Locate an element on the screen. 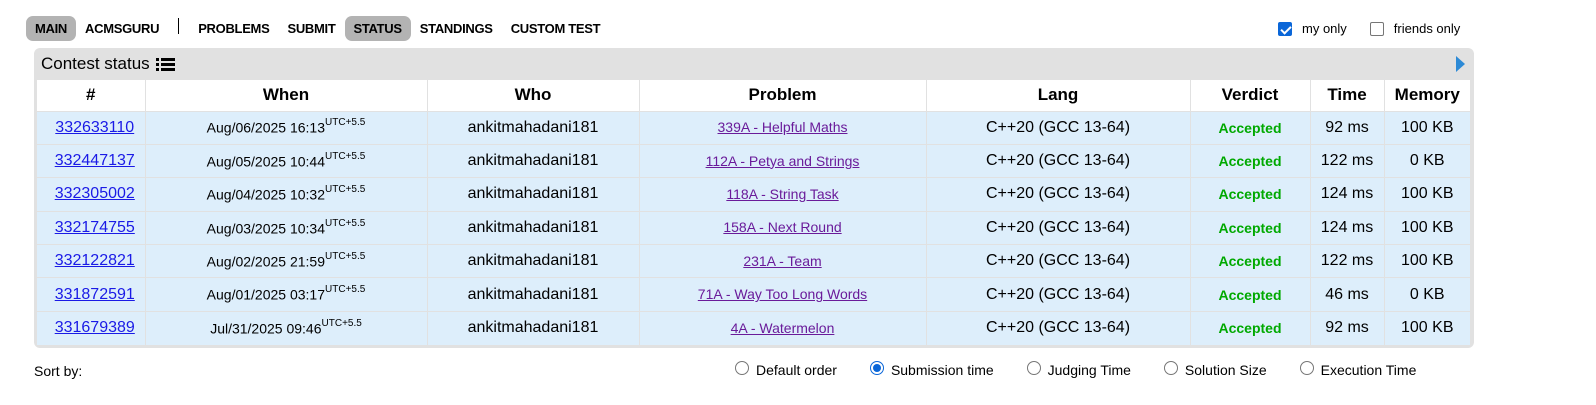  submission-id-cell: 331679389 is located at coordinates (91, 327).